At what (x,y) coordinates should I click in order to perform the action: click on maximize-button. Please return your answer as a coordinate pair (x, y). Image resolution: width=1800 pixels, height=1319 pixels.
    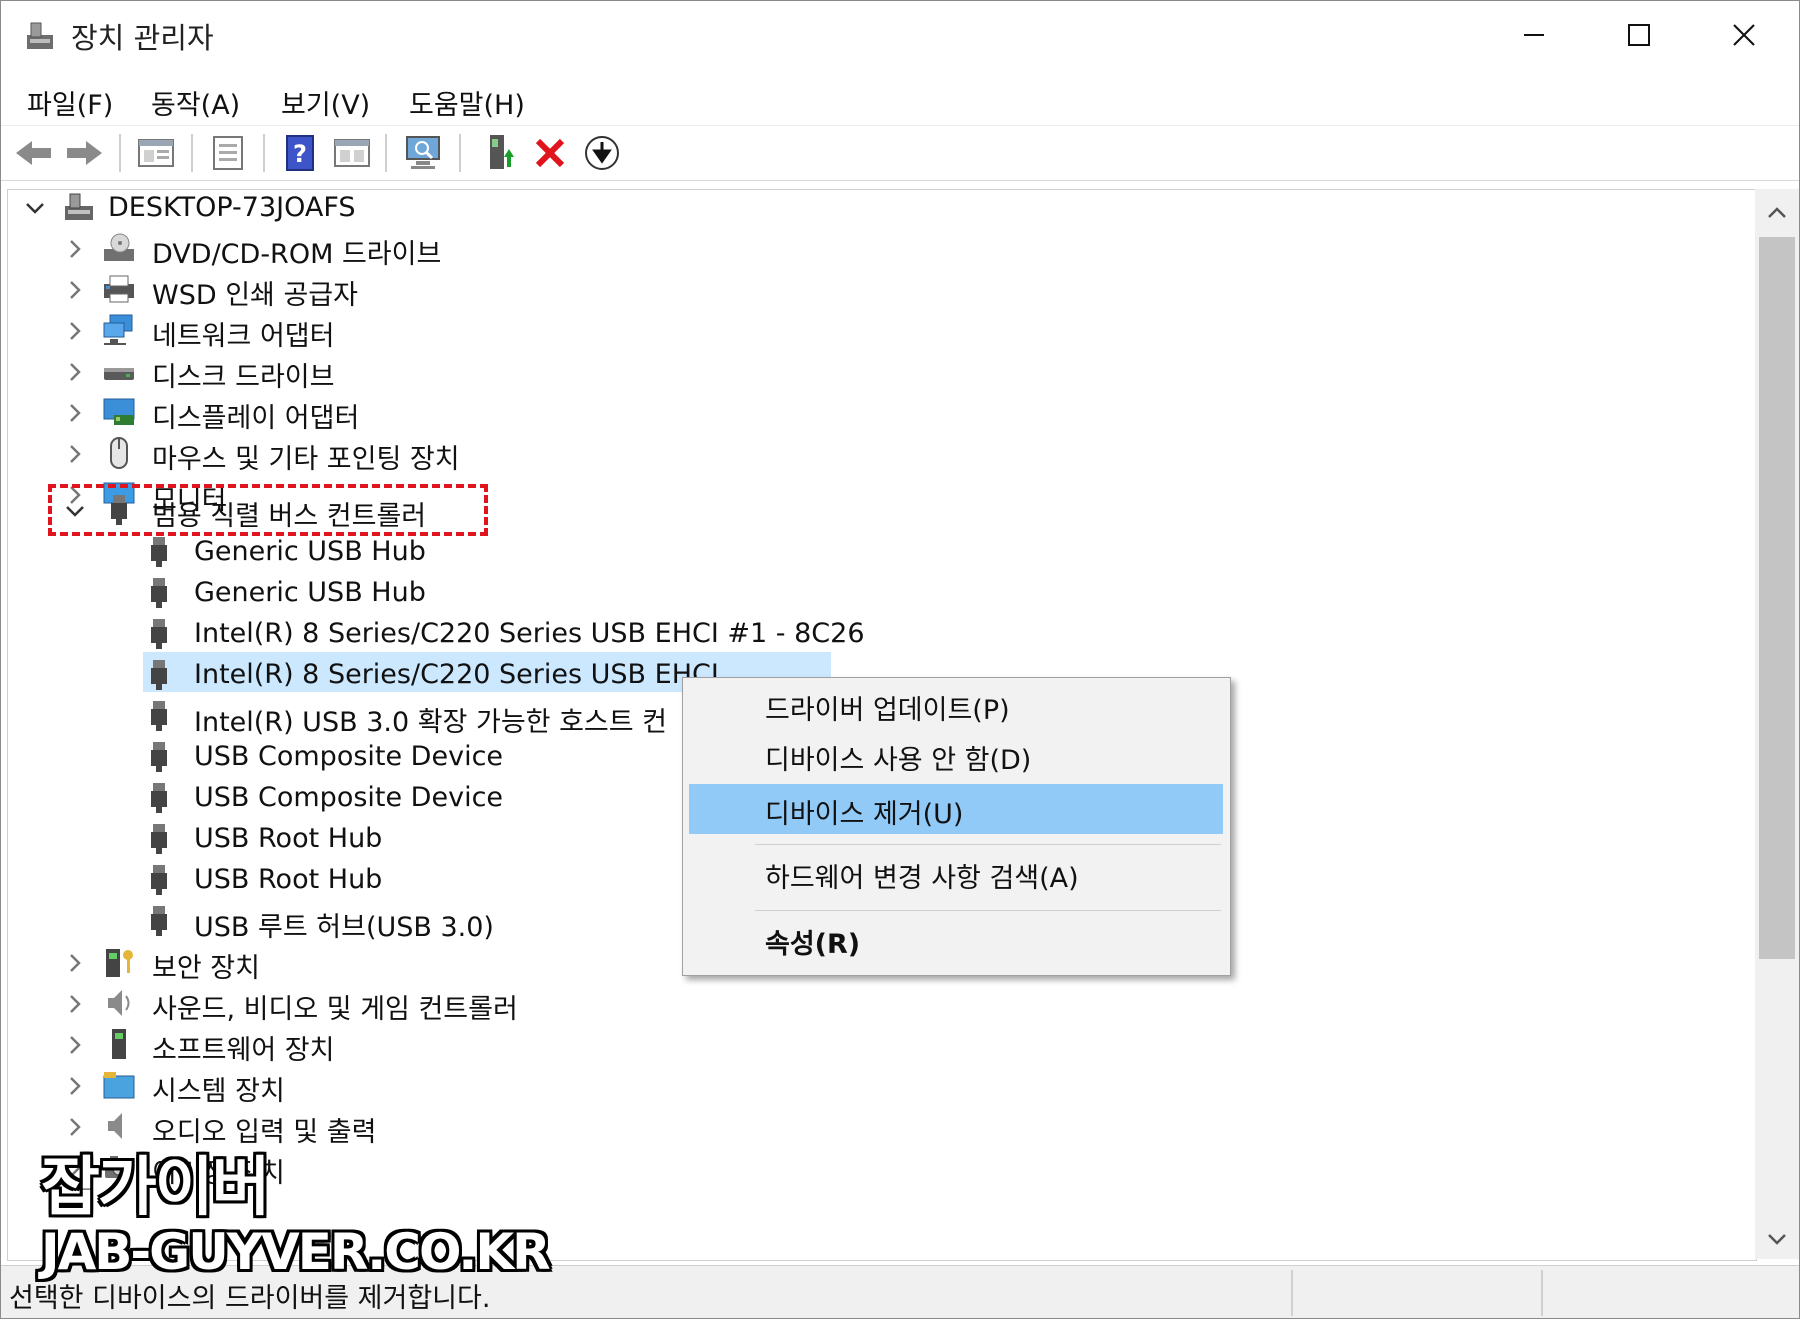
    Looking at the image, I should click on (1638, 35).